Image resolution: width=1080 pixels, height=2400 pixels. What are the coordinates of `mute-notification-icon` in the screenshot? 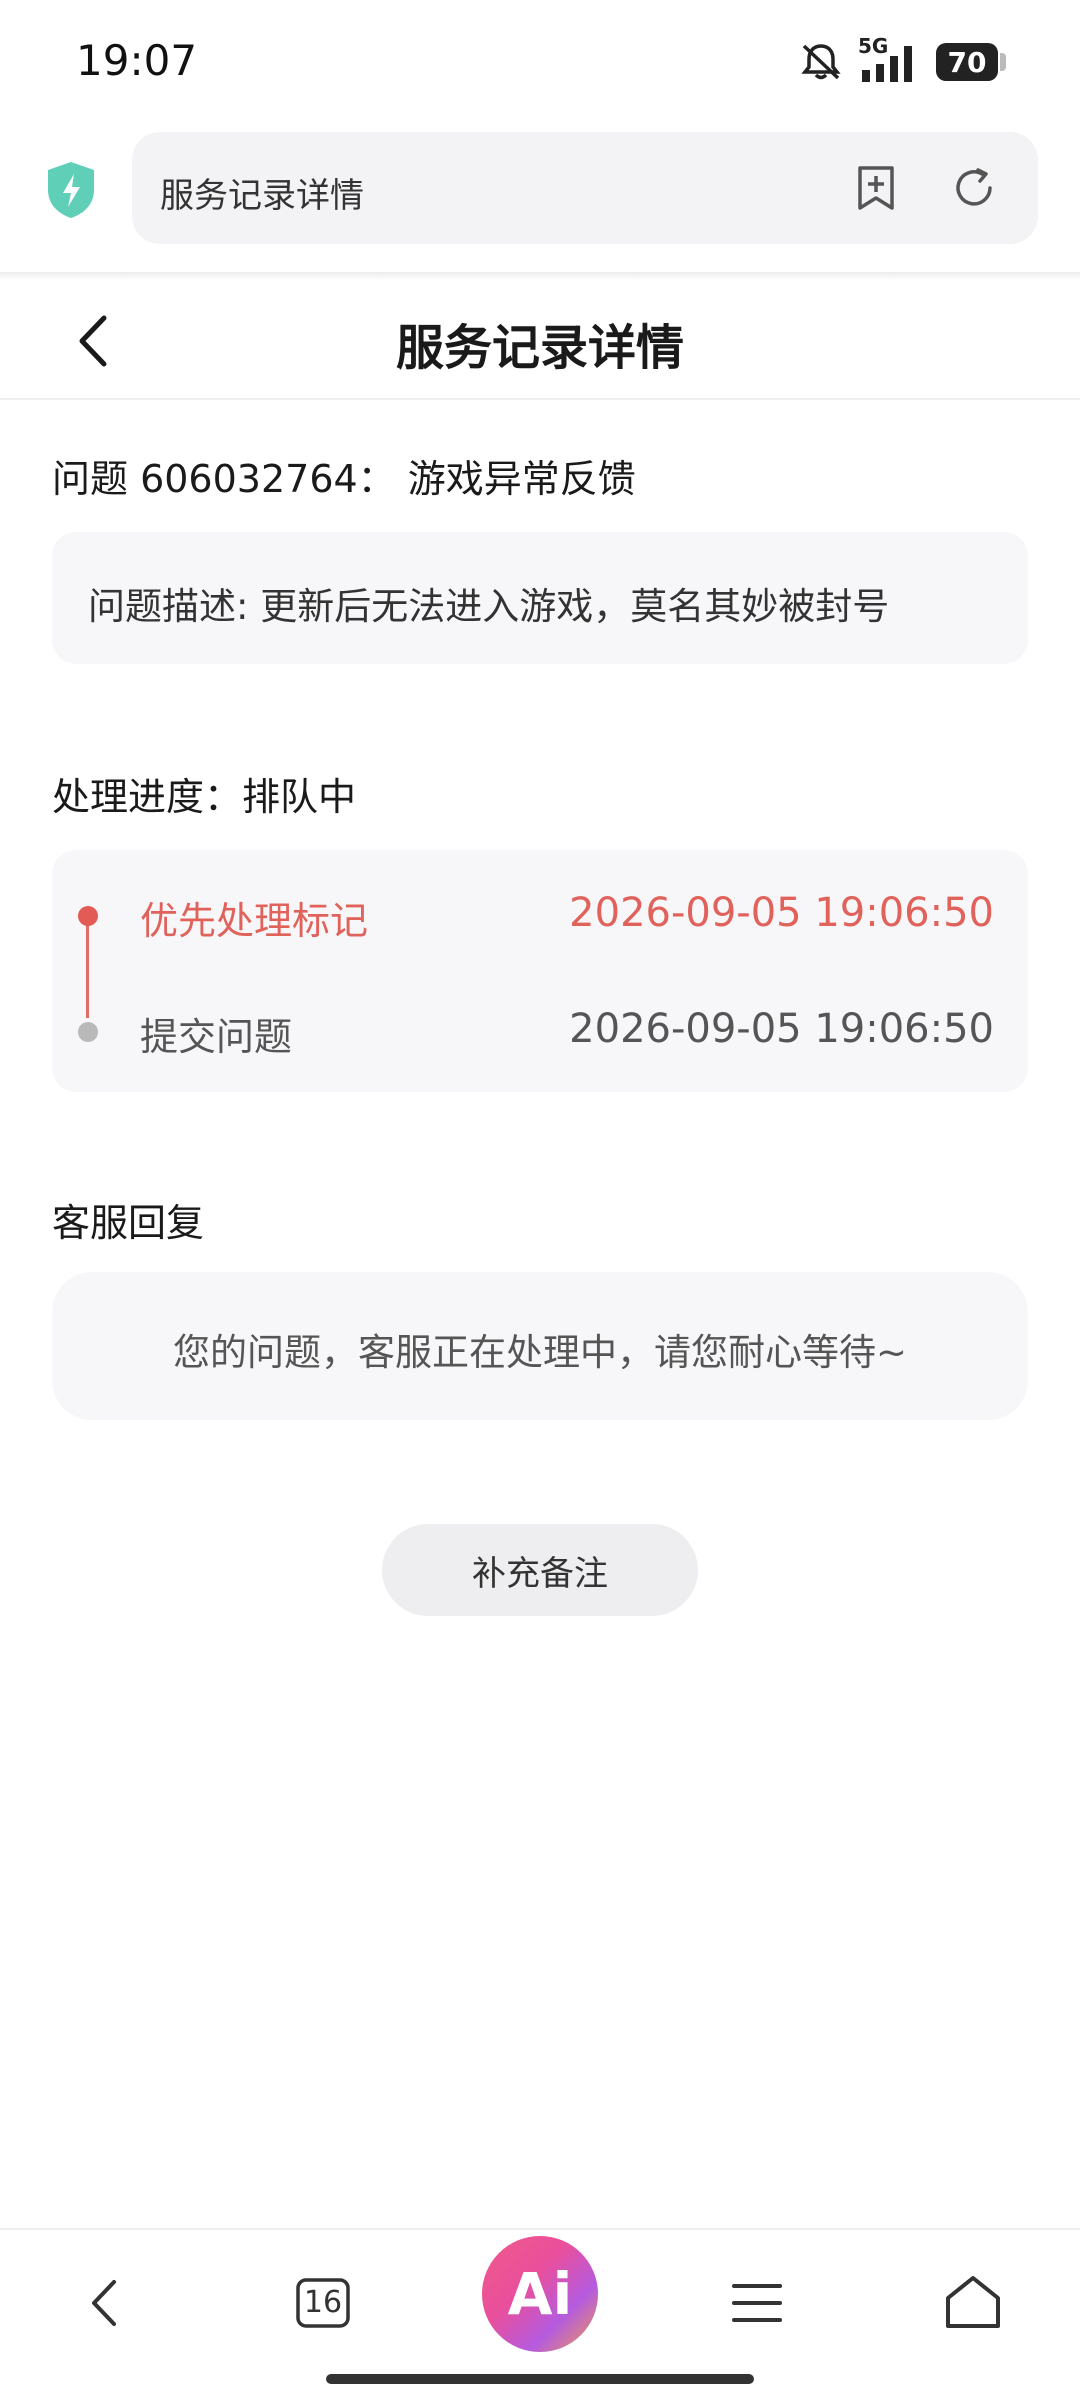 It's located at (821, 62).